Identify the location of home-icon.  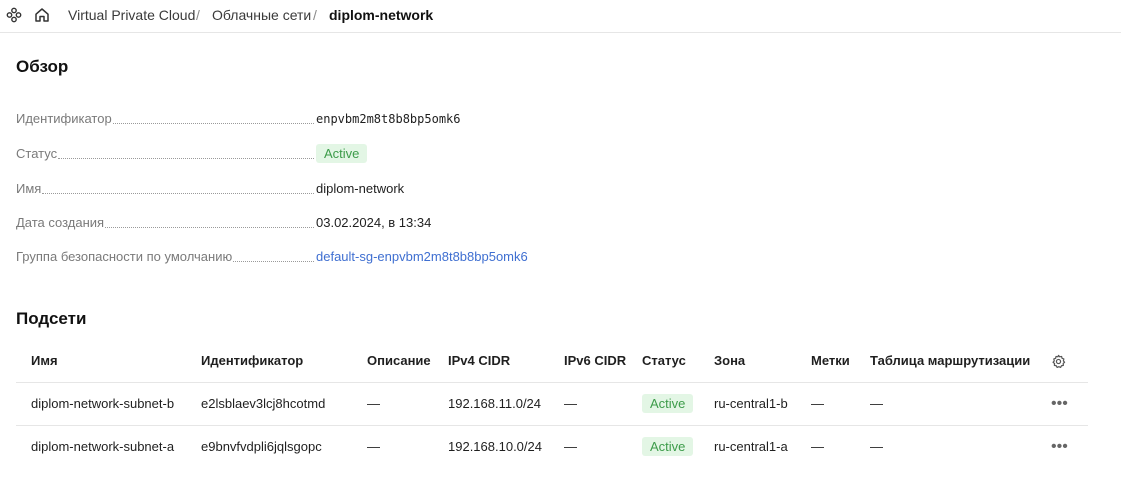
(42, 15).